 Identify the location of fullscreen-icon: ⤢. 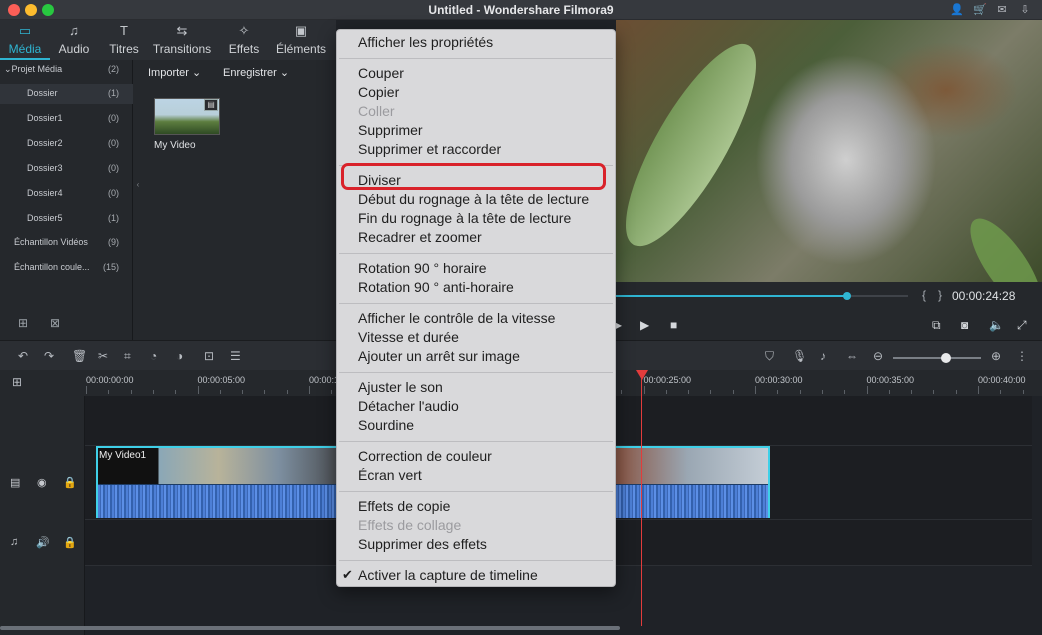
(1022, 325).